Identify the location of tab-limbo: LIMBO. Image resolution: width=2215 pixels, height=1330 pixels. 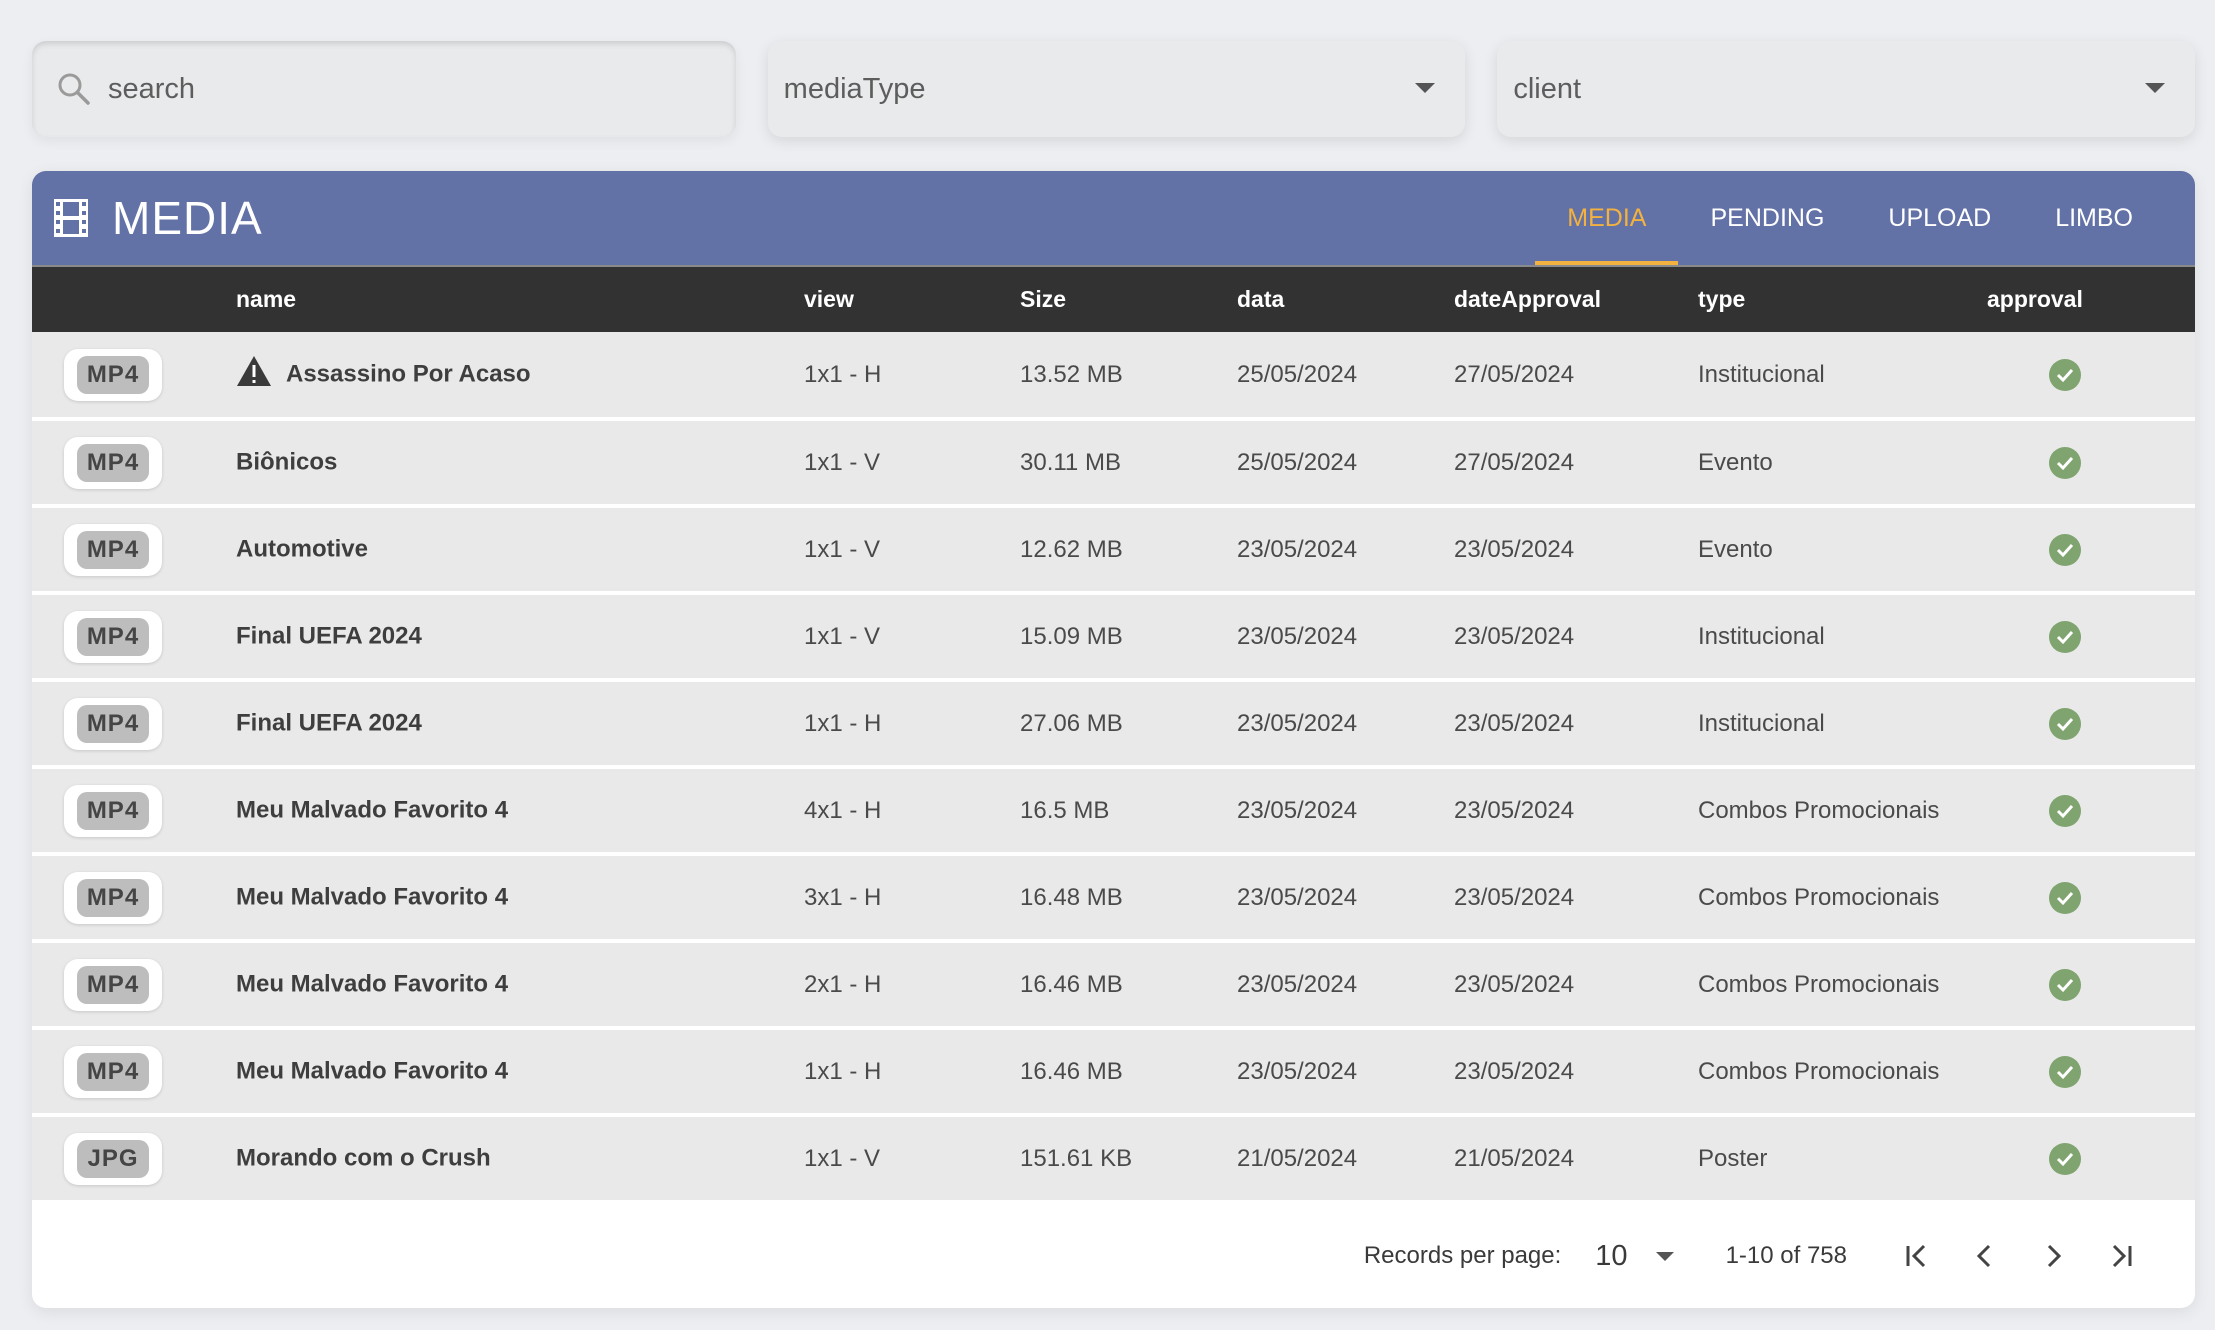
(2094, 218).